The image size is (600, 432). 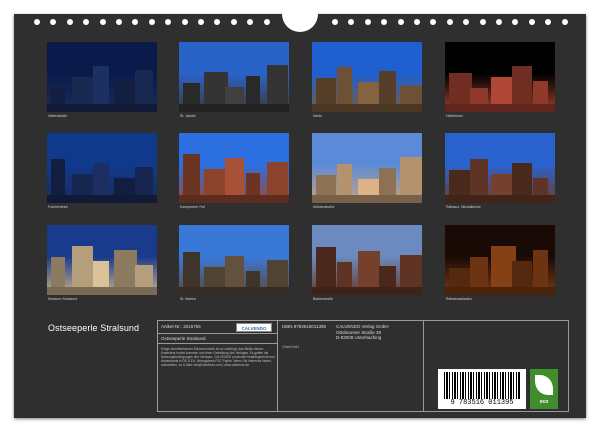 What do you see at coordinates (362, 326) in the screenshot?
I see `publisher-line: CALVENDO Verlag GmbH` at bounding box center [362, 326].